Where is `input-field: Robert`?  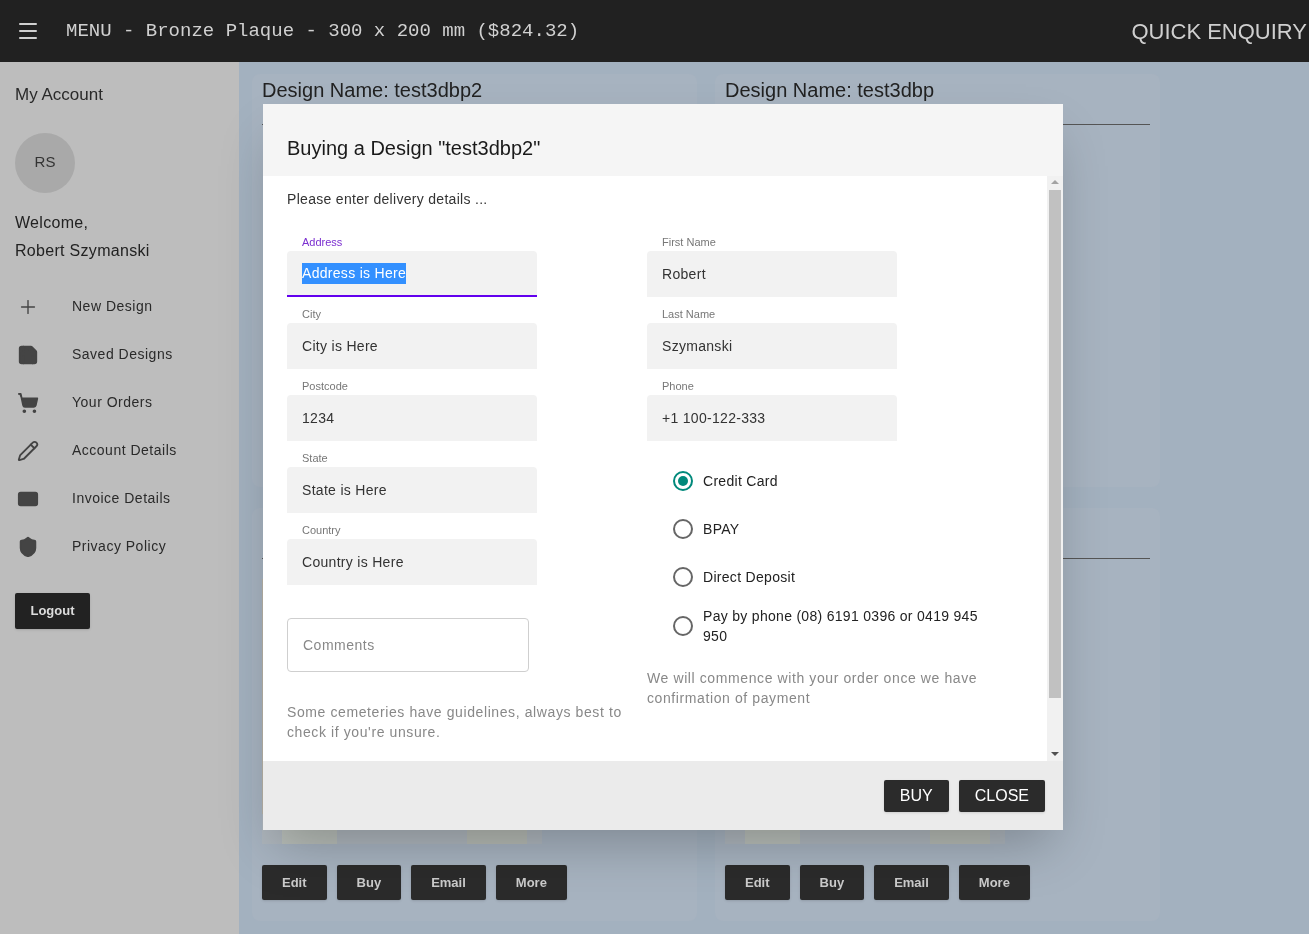 input-field: Robert is located at coordinates (772, 274).